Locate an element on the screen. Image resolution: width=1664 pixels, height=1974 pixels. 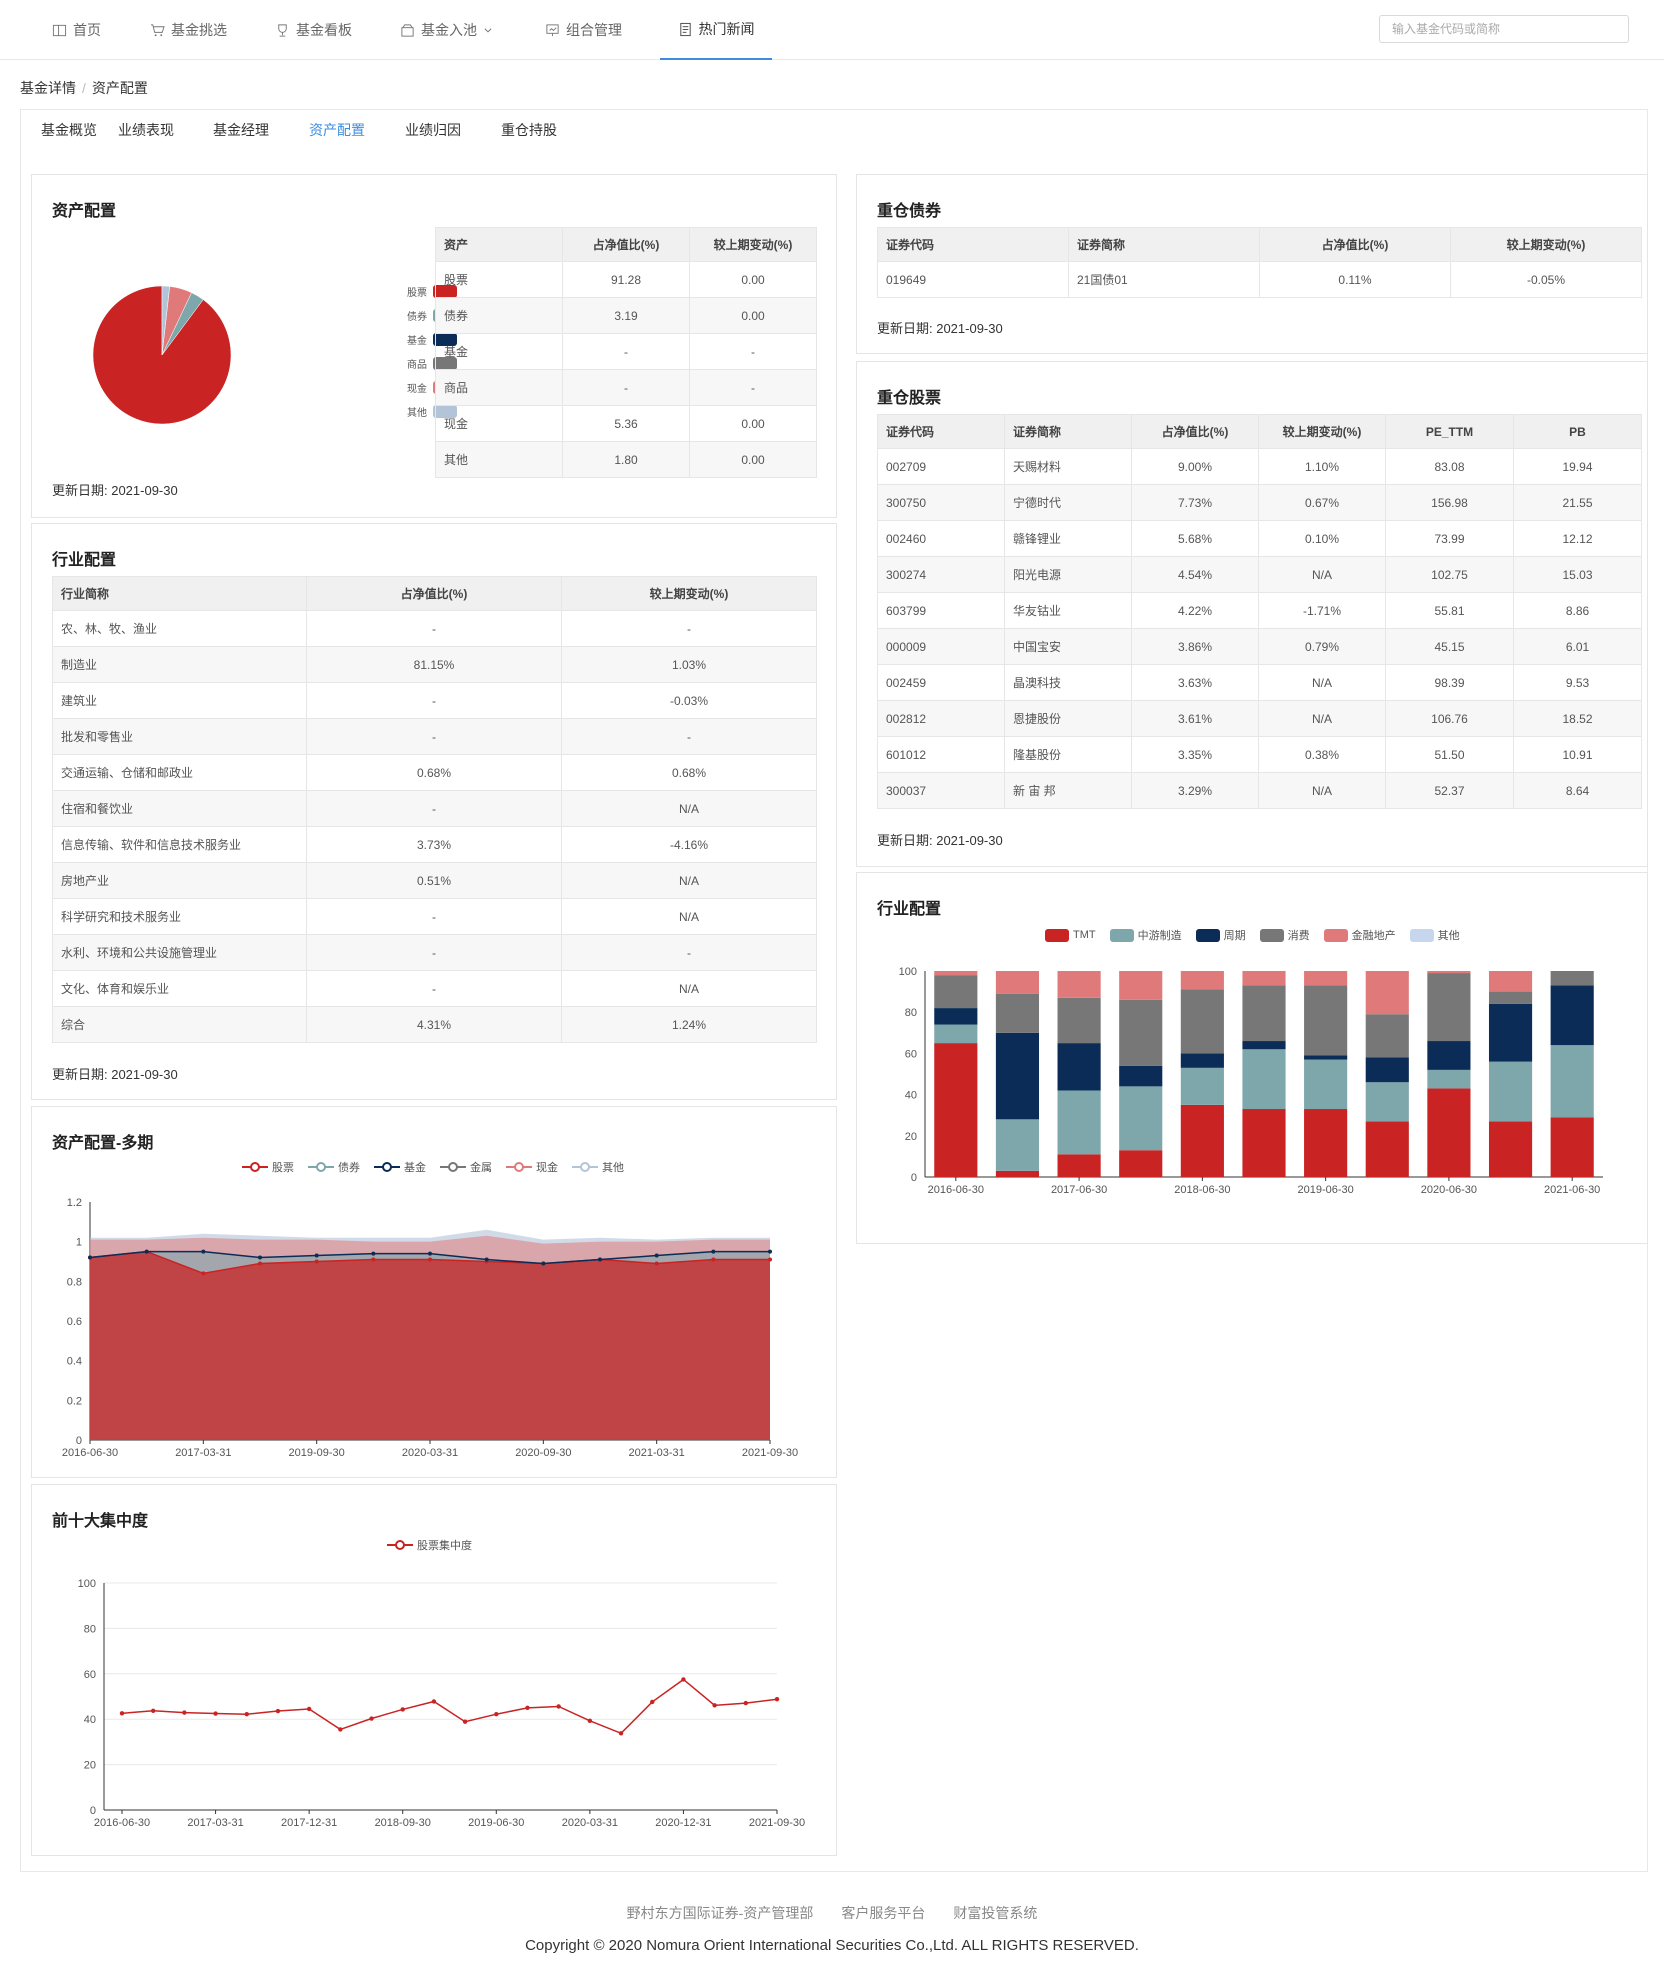
y-tick-label: 0.2 is located at coordinates (74, 1401).